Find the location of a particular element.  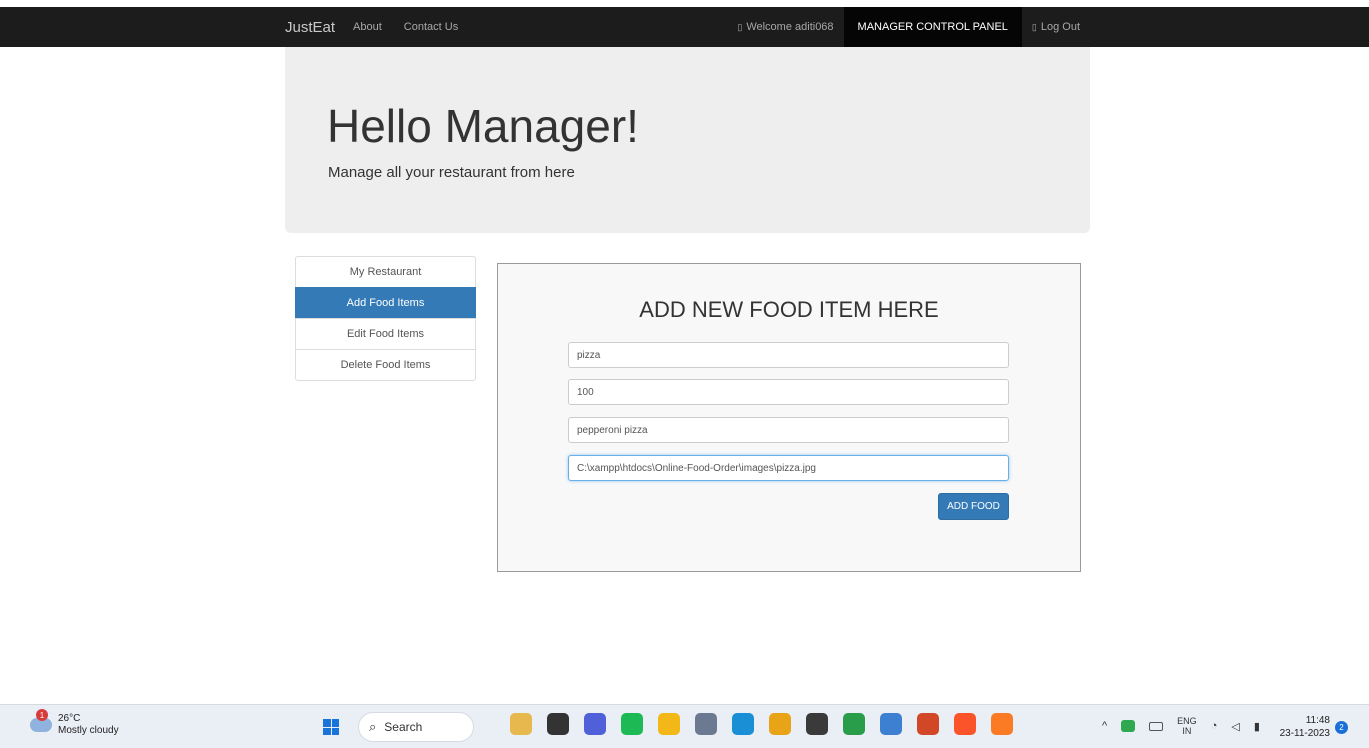

weather-widget: 1 26°C Mostly cloudy is located at coordinates (74, 723).